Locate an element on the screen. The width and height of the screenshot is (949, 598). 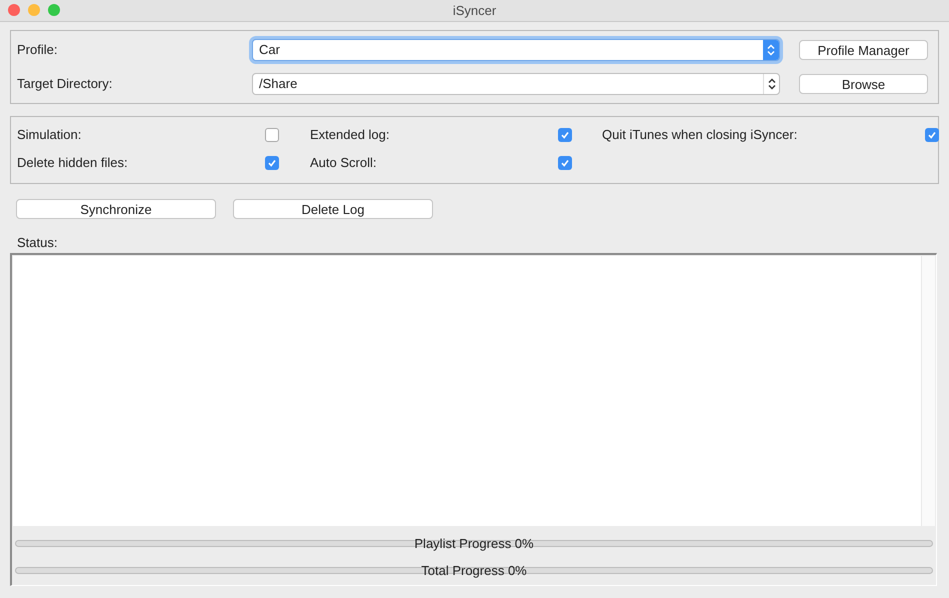
option-label: Simulation: is located at coordinates (49, 135).